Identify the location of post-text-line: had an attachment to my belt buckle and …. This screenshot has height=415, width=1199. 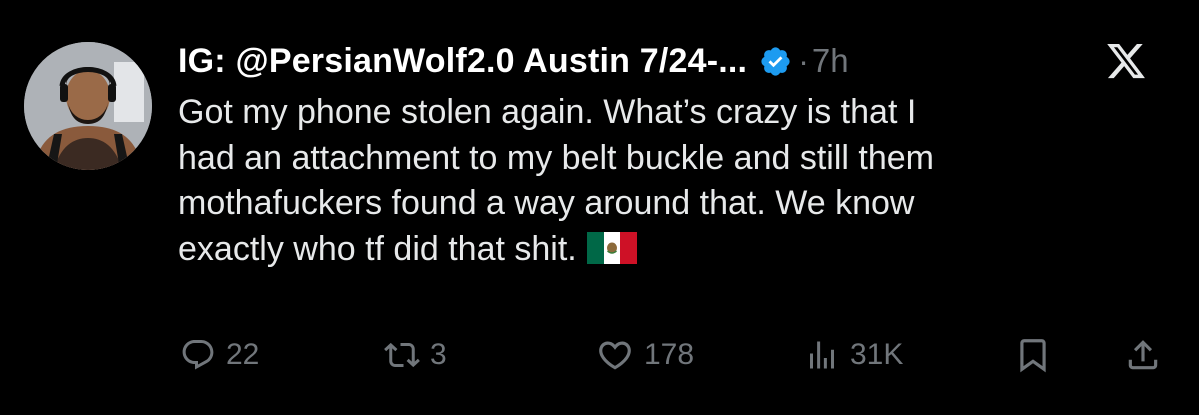
(556, 157).